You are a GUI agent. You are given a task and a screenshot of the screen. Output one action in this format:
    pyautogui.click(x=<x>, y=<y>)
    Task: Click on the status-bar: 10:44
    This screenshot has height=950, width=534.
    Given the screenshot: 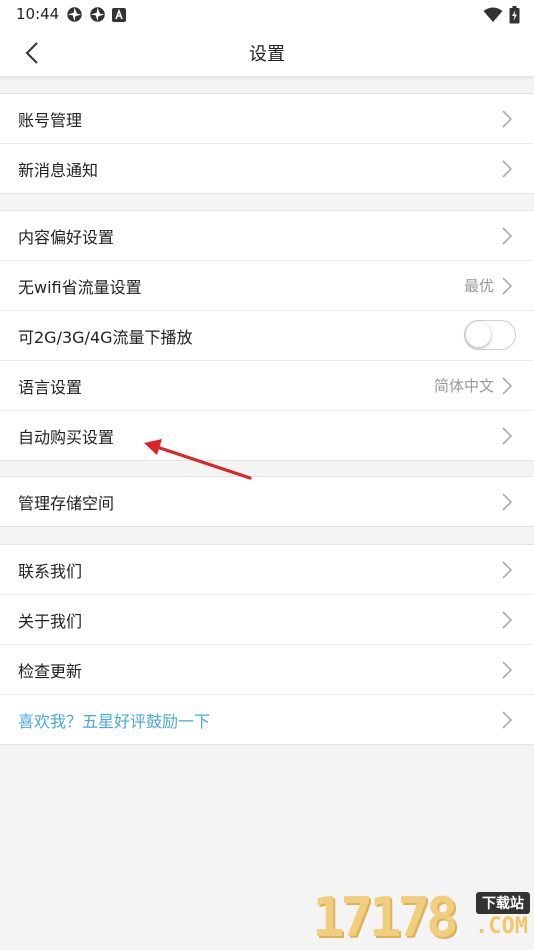 What is the action you would take?
    pyautogui.click(x=267, y=15)
    